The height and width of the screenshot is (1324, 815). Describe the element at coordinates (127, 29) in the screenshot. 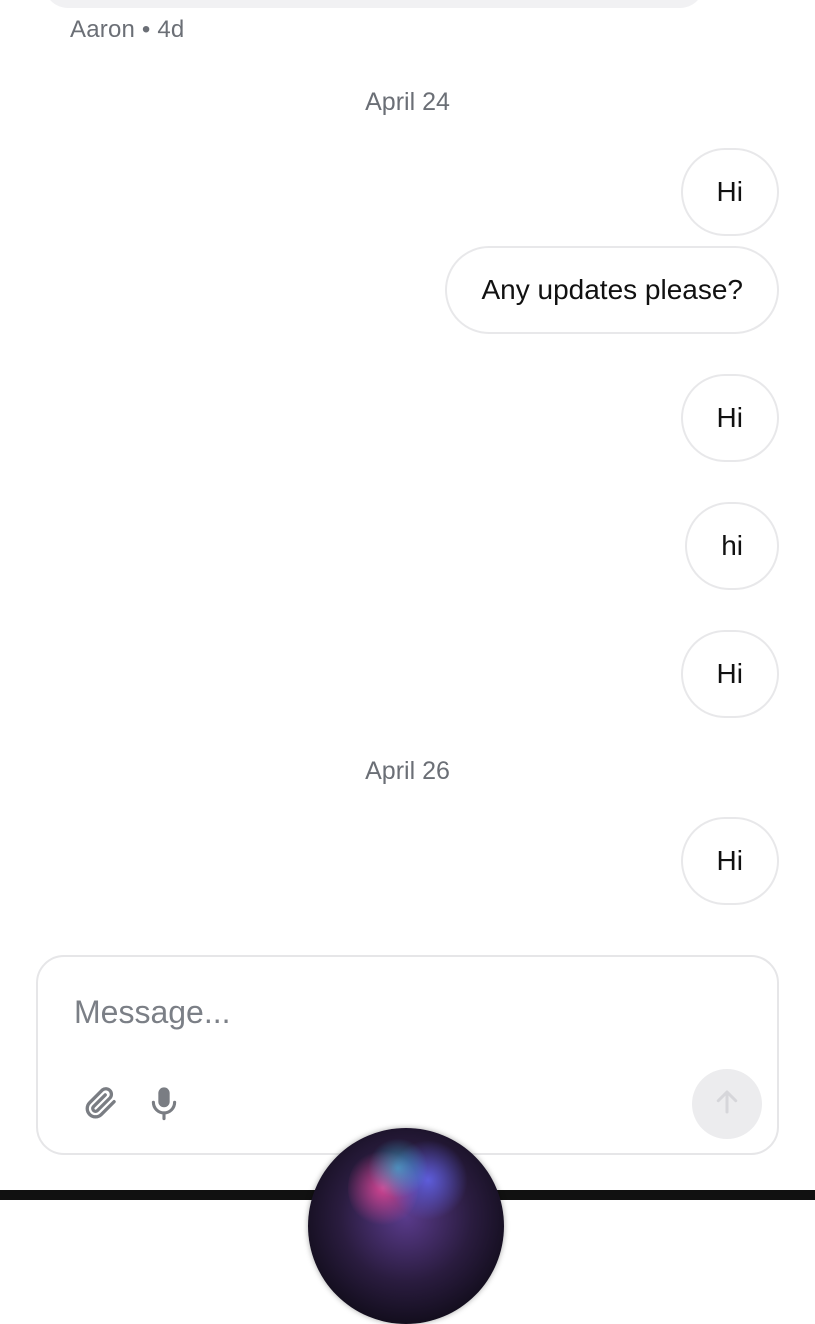

I see `sender-meta: Aaron • 4d` at that location.